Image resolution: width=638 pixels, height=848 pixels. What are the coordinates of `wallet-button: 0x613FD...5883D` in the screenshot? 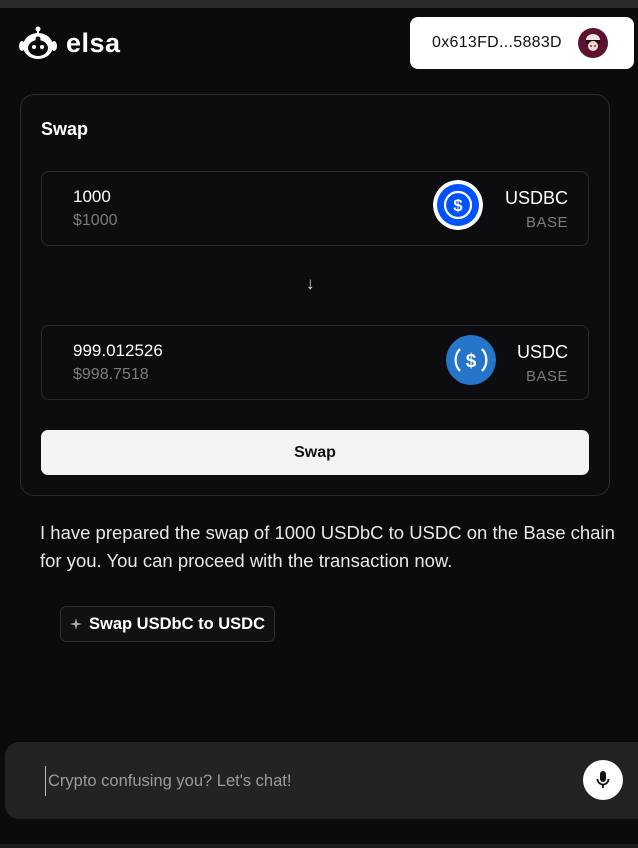 It's located at (522, 43).